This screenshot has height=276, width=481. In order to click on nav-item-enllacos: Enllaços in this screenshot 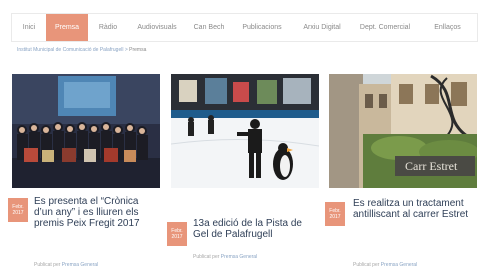, I will do `click(447, 27)`.